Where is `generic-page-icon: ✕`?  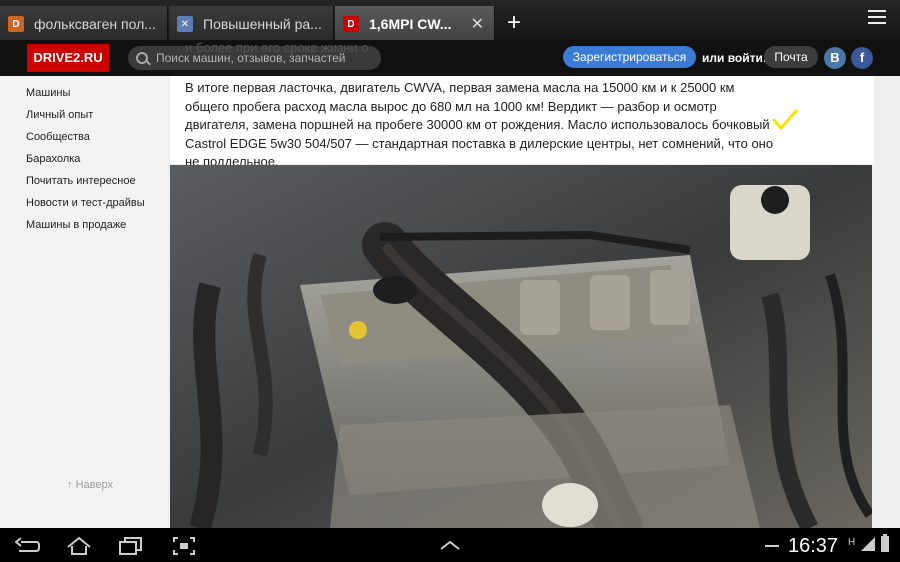 generic-page-icon: ✕ is located at coordinates (185, 24).